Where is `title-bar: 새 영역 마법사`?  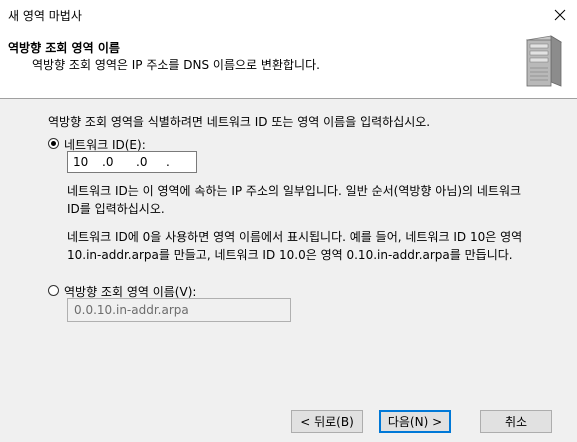
title-bar: 새 영역 마법사 is located at coordinates (288, 15).